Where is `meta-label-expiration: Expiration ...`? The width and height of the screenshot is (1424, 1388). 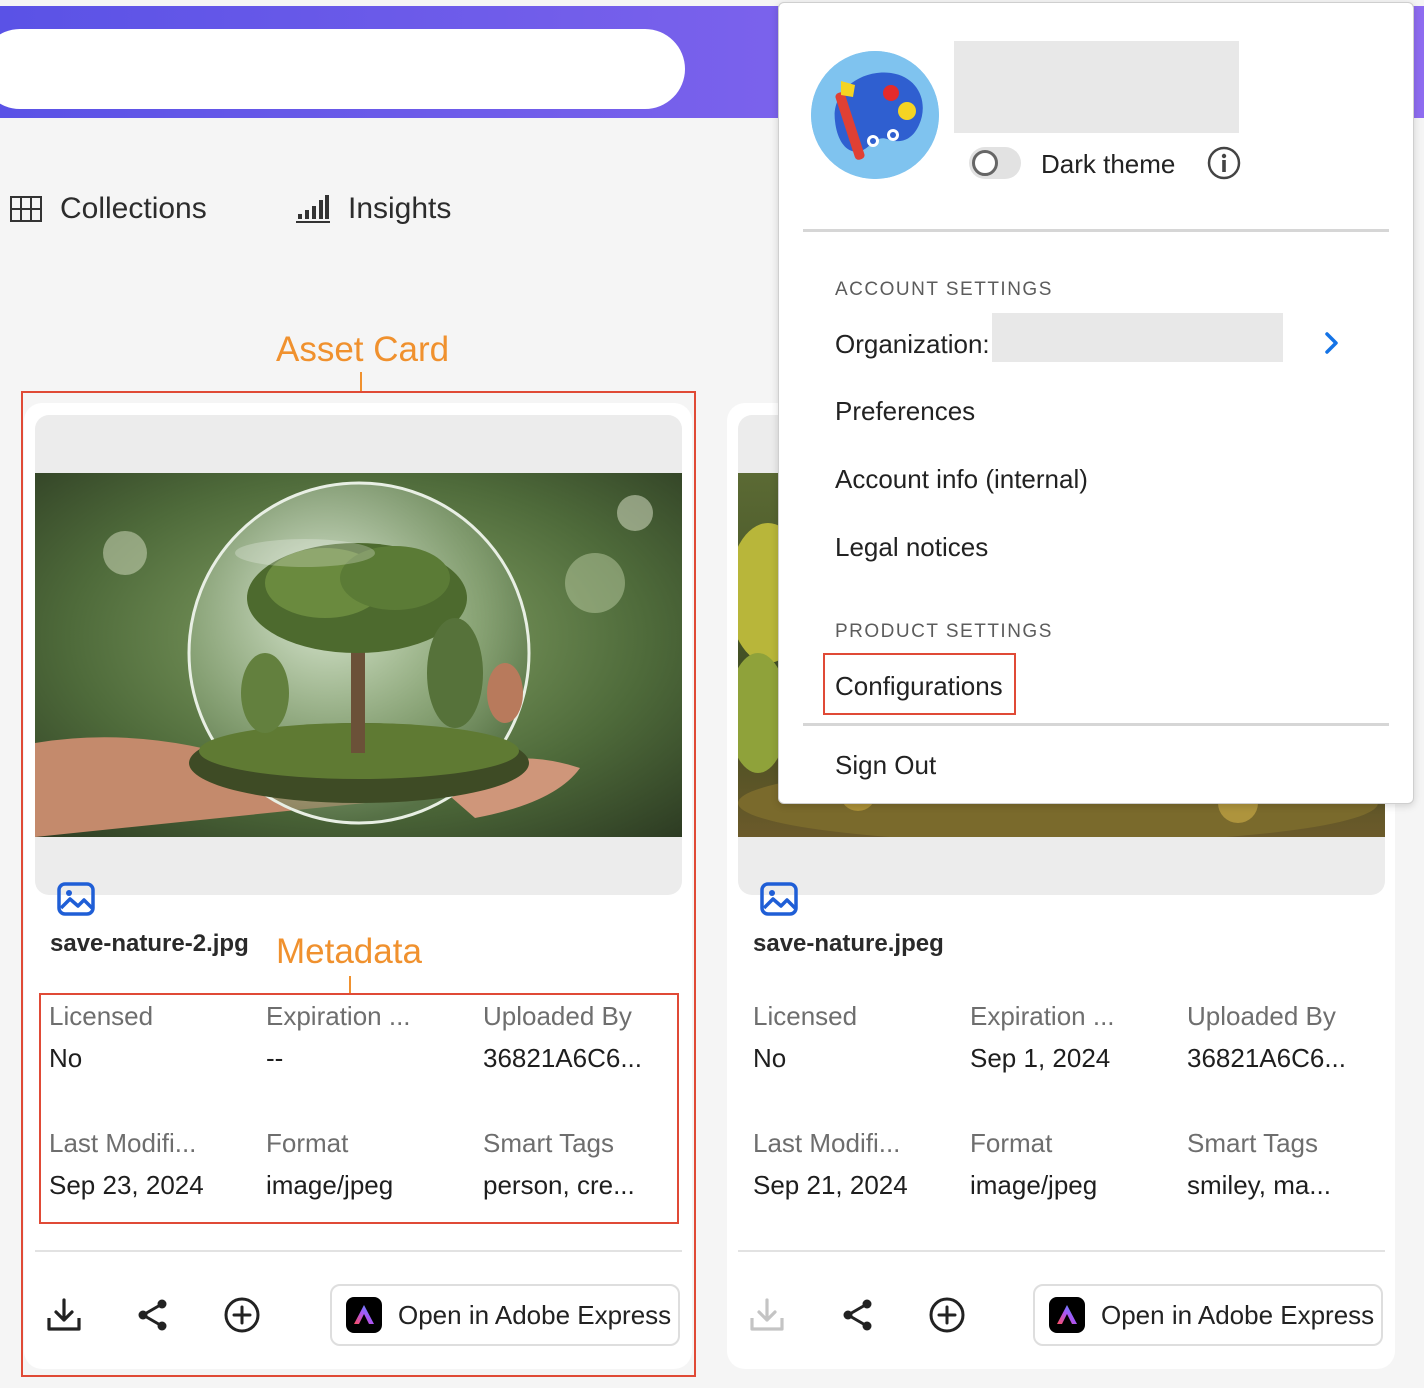
meta-label-expiration: Expiration ... is located at coordinates (1042, 1016).